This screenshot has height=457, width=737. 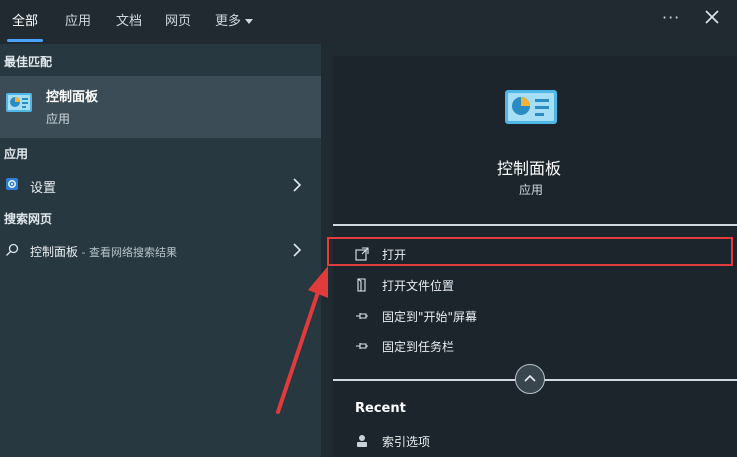 I want to click on chevron-up-icon, so click(x=530, y=378).